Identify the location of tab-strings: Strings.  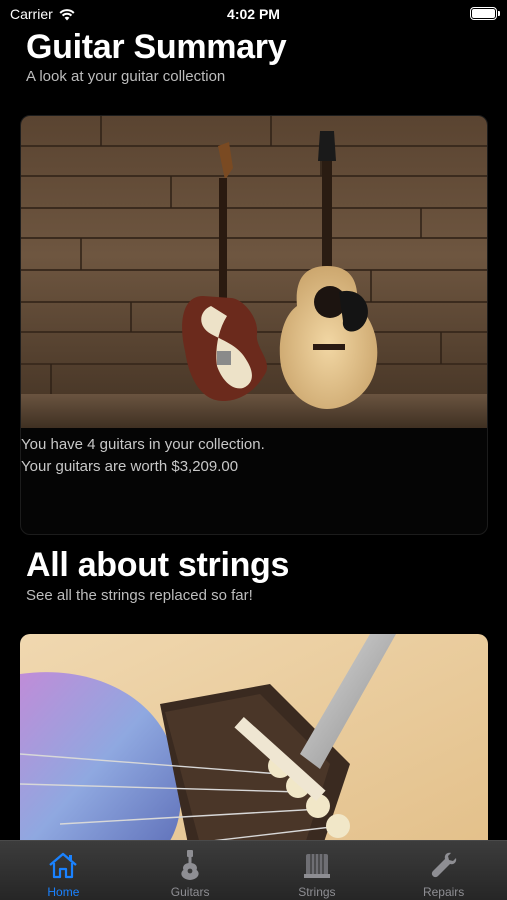
(317, 870).